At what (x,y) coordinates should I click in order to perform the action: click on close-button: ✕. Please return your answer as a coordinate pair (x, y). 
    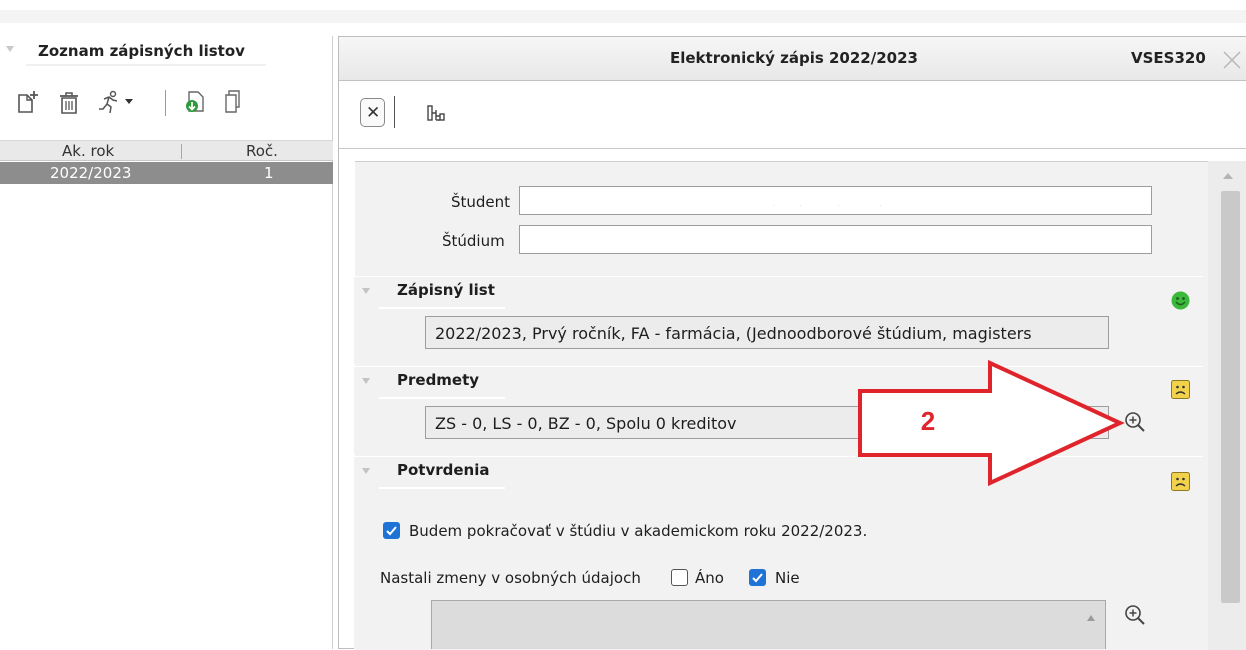
    Looking at the image, I should click on (372, 112).